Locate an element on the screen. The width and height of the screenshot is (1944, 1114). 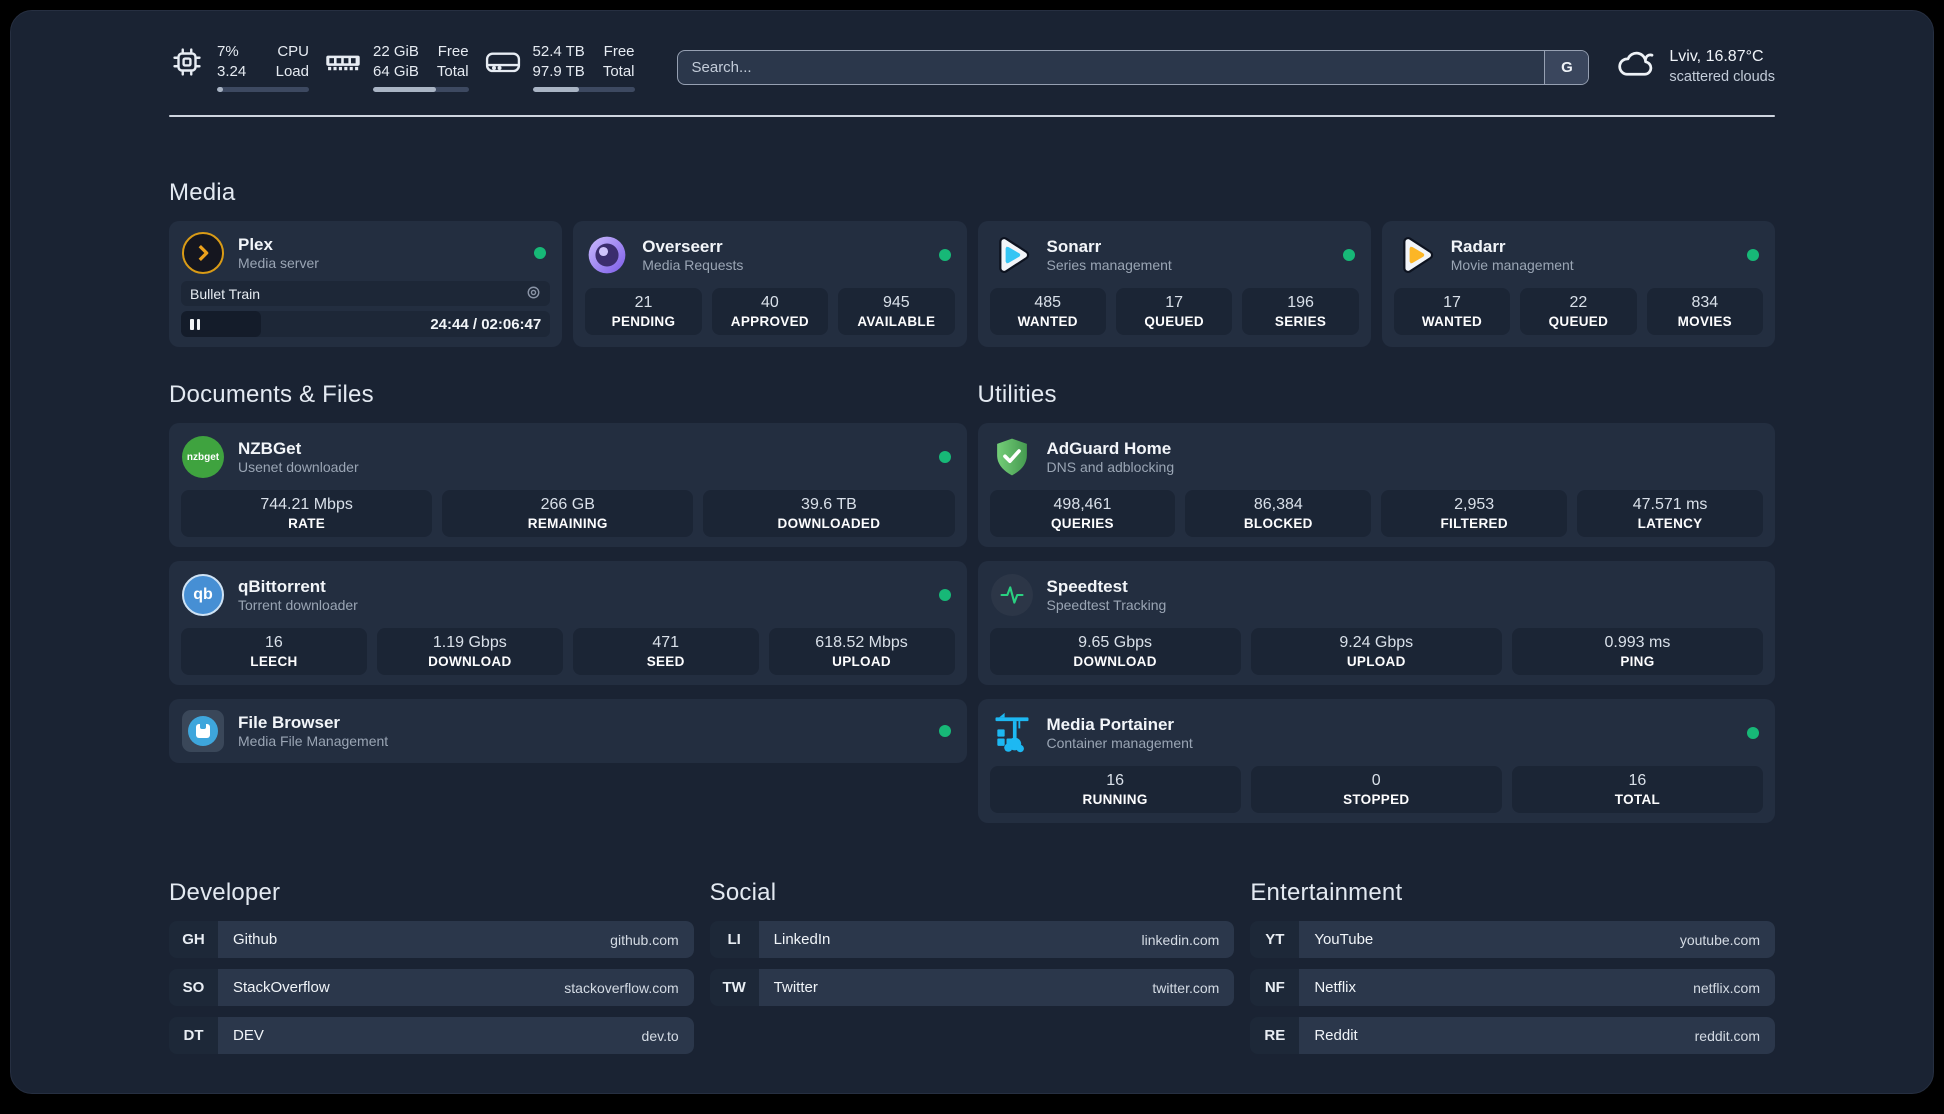
stat-tile: 1.19 Gbps DOWNLOAD is located at coordinates (469, 651).